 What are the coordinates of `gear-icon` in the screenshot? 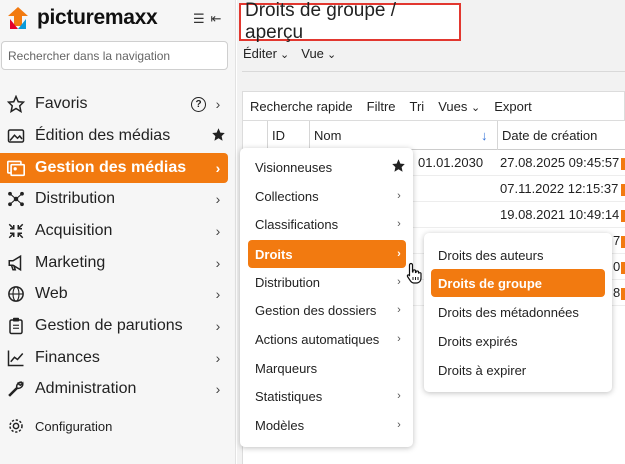 It's located at (16, 426).